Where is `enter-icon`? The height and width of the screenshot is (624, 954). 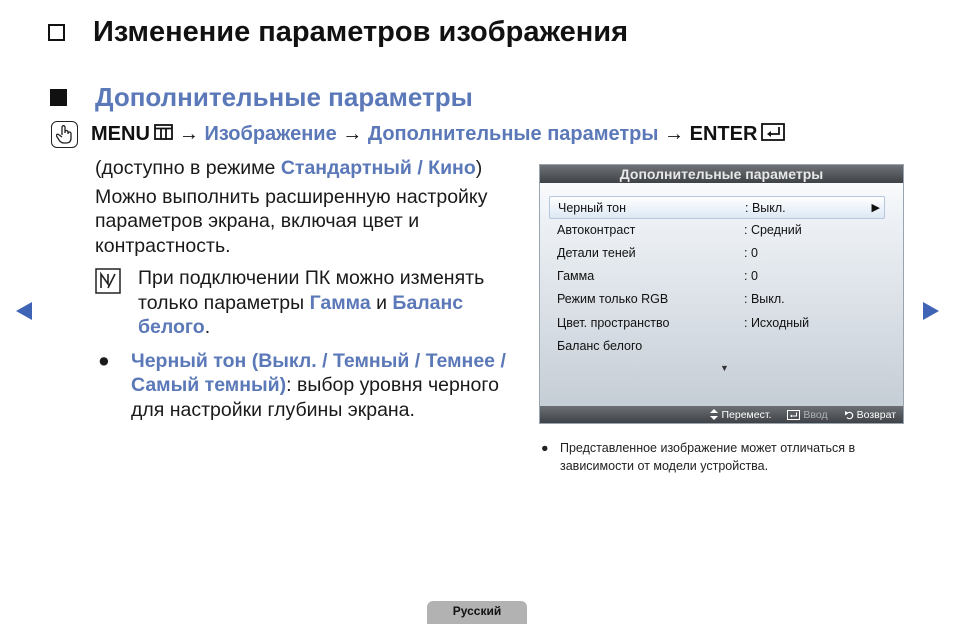 enter-icon is located at coordinates (773, 134).